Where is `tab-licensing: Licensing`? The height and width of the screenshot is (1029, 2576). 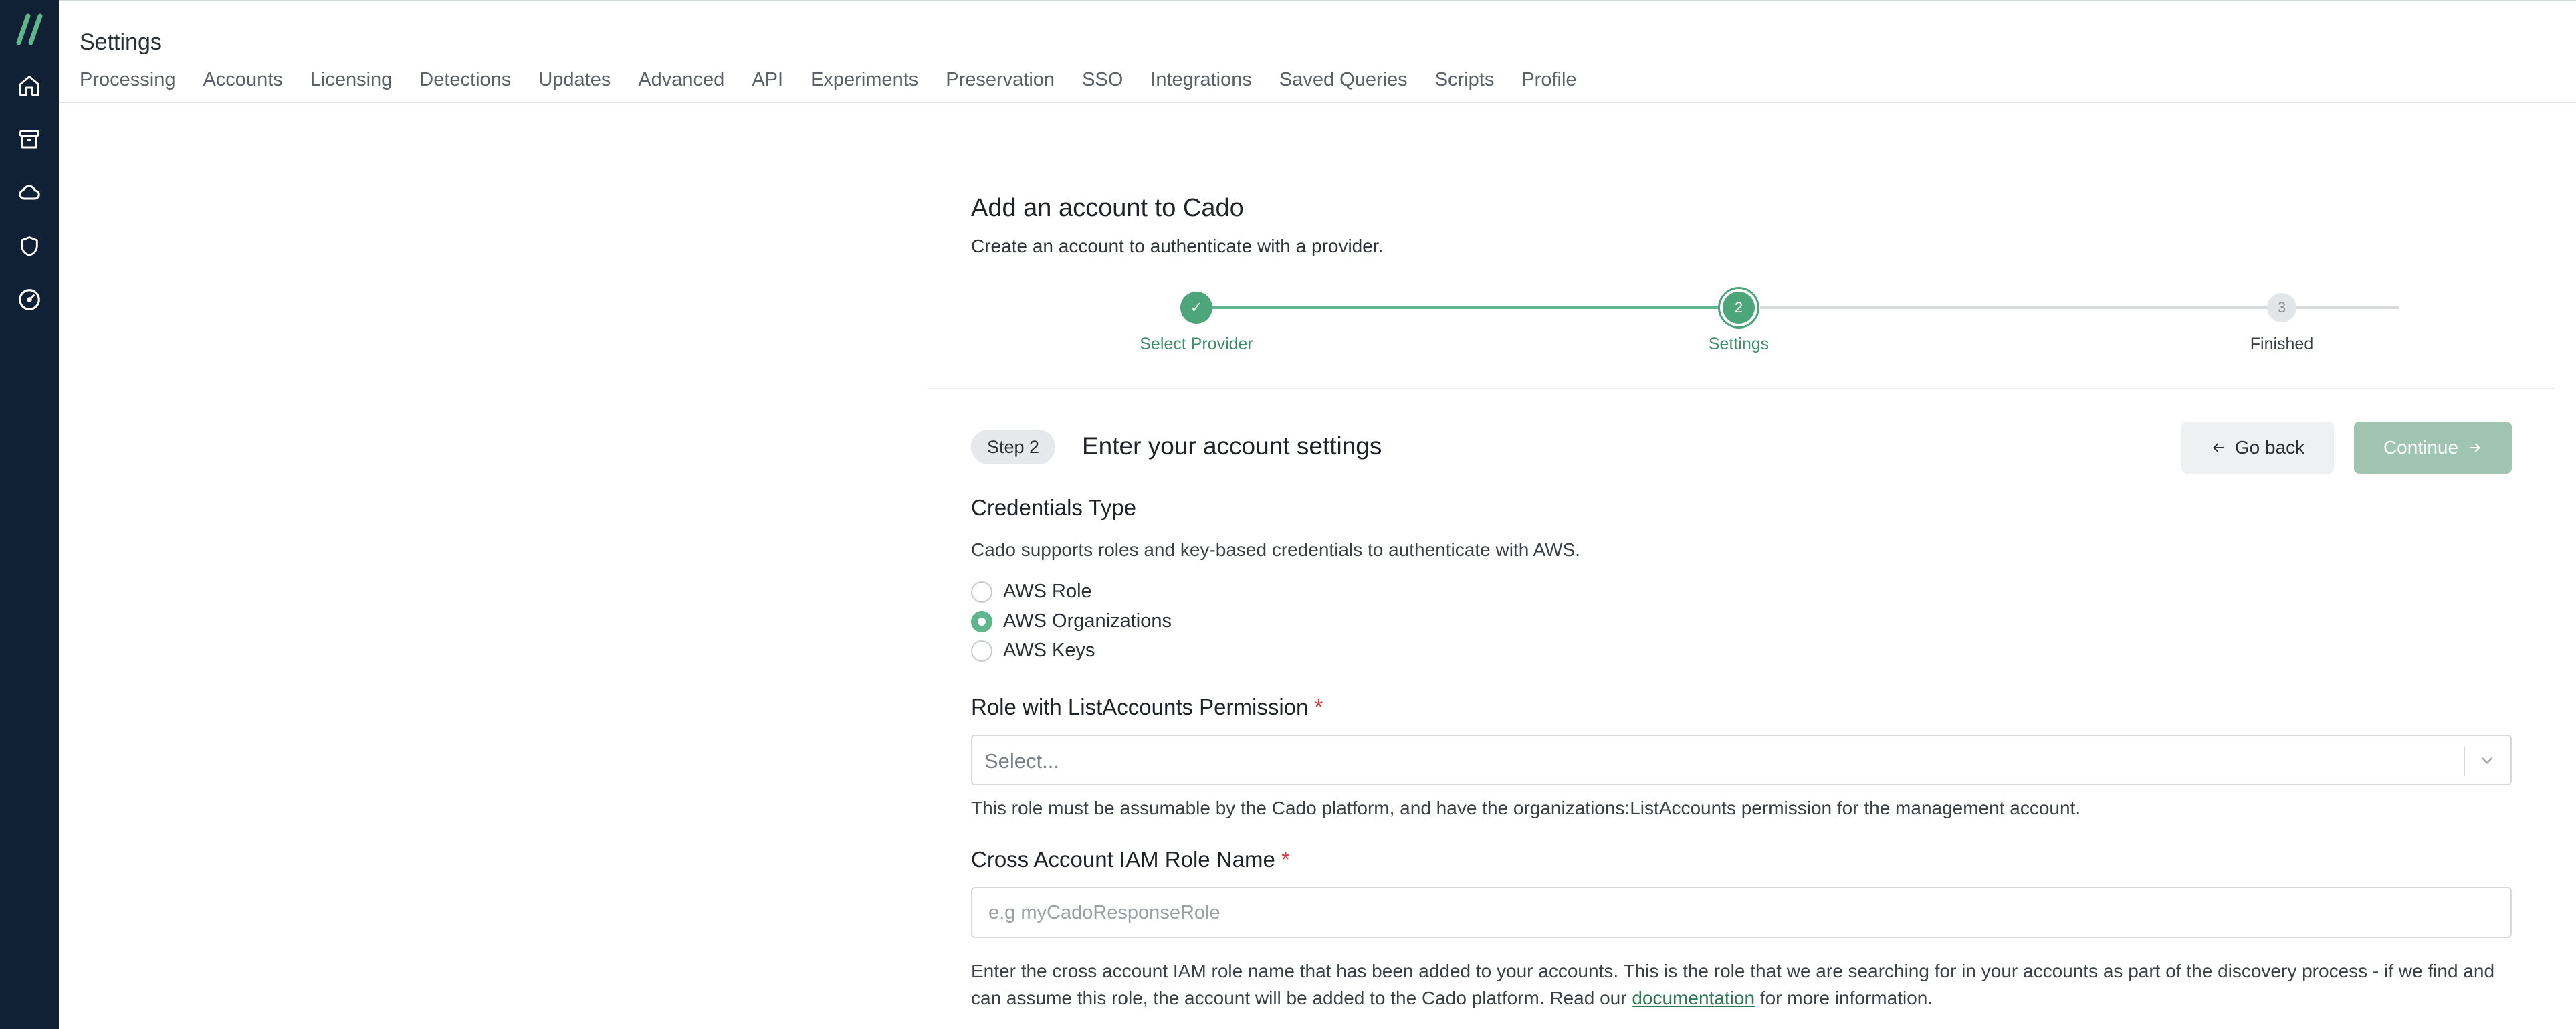 tab-licensing: Licensing is located at coordinates (352, 80).